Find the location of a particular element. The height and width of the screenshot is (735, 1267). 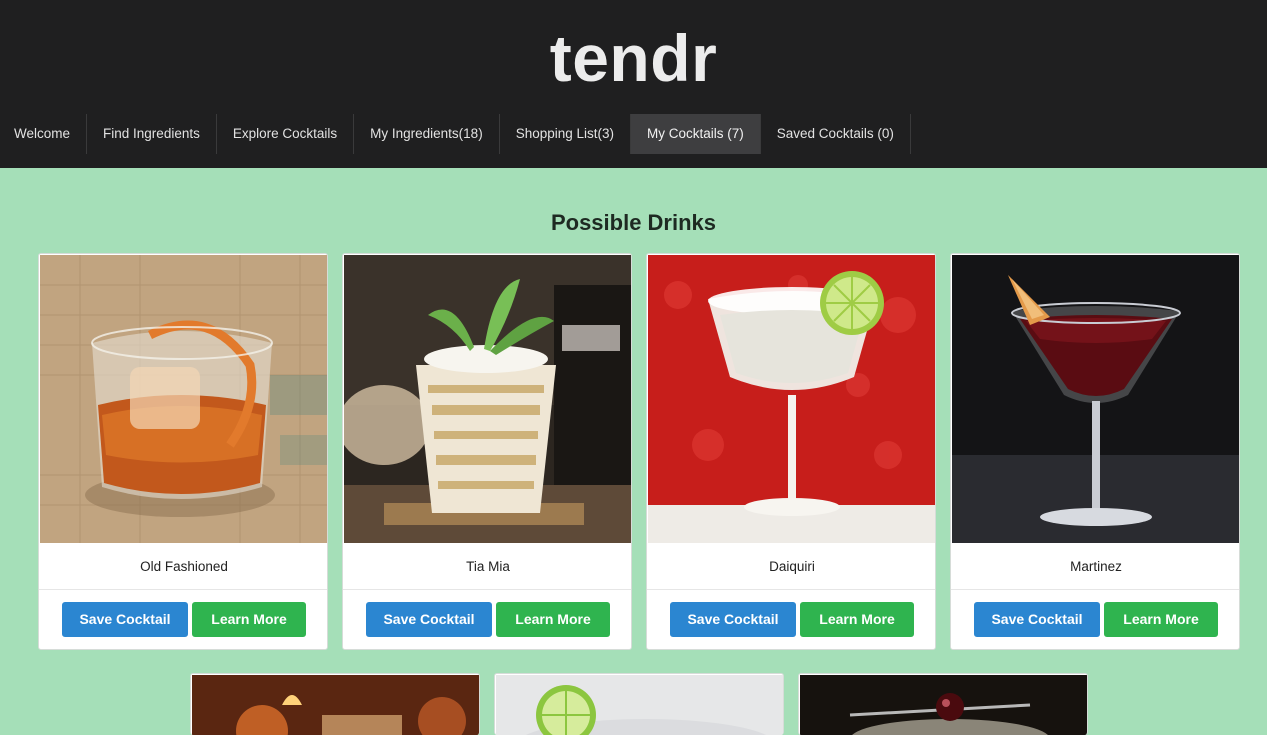

nav-explore-cocktails: Explore Cocktails is located at coordinates (286, 134).